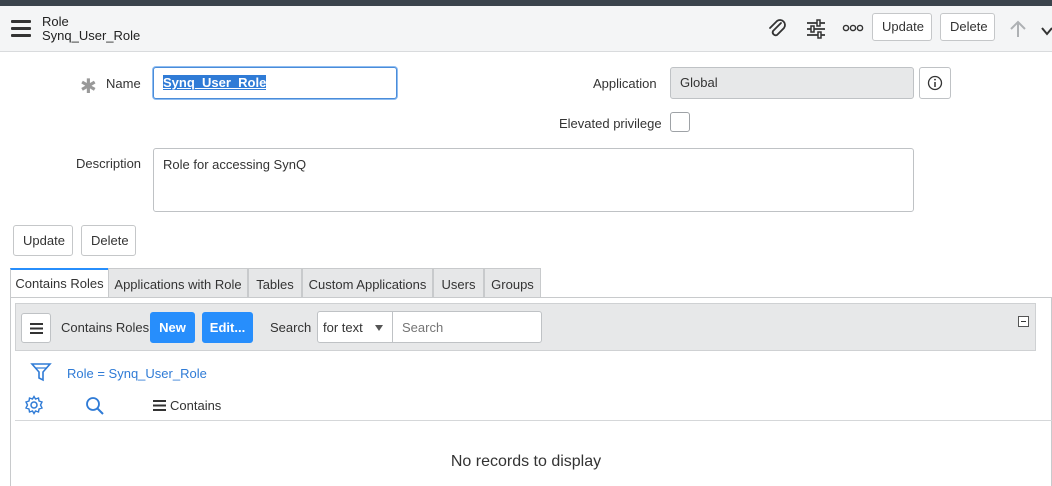  I want to click on mandatory-asterisk-icon: ✱, so click(88, 87).